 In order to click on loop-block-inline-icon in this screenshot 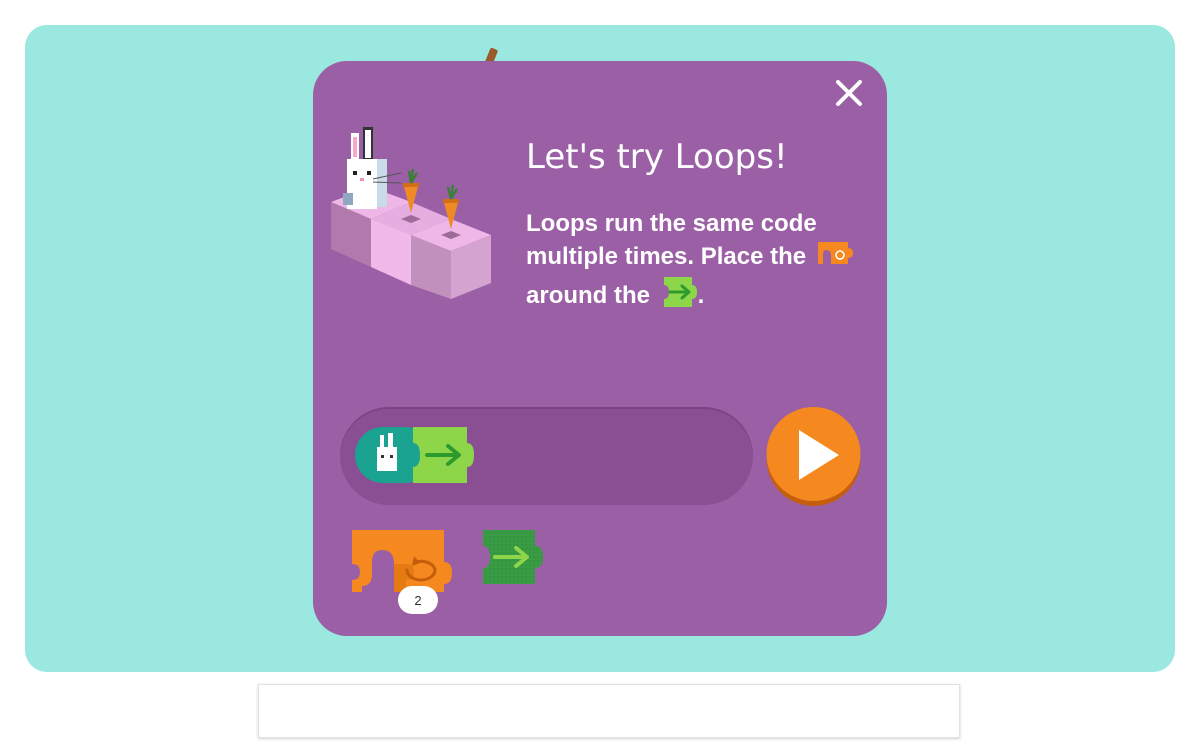, I will do `click(835, 257)`.